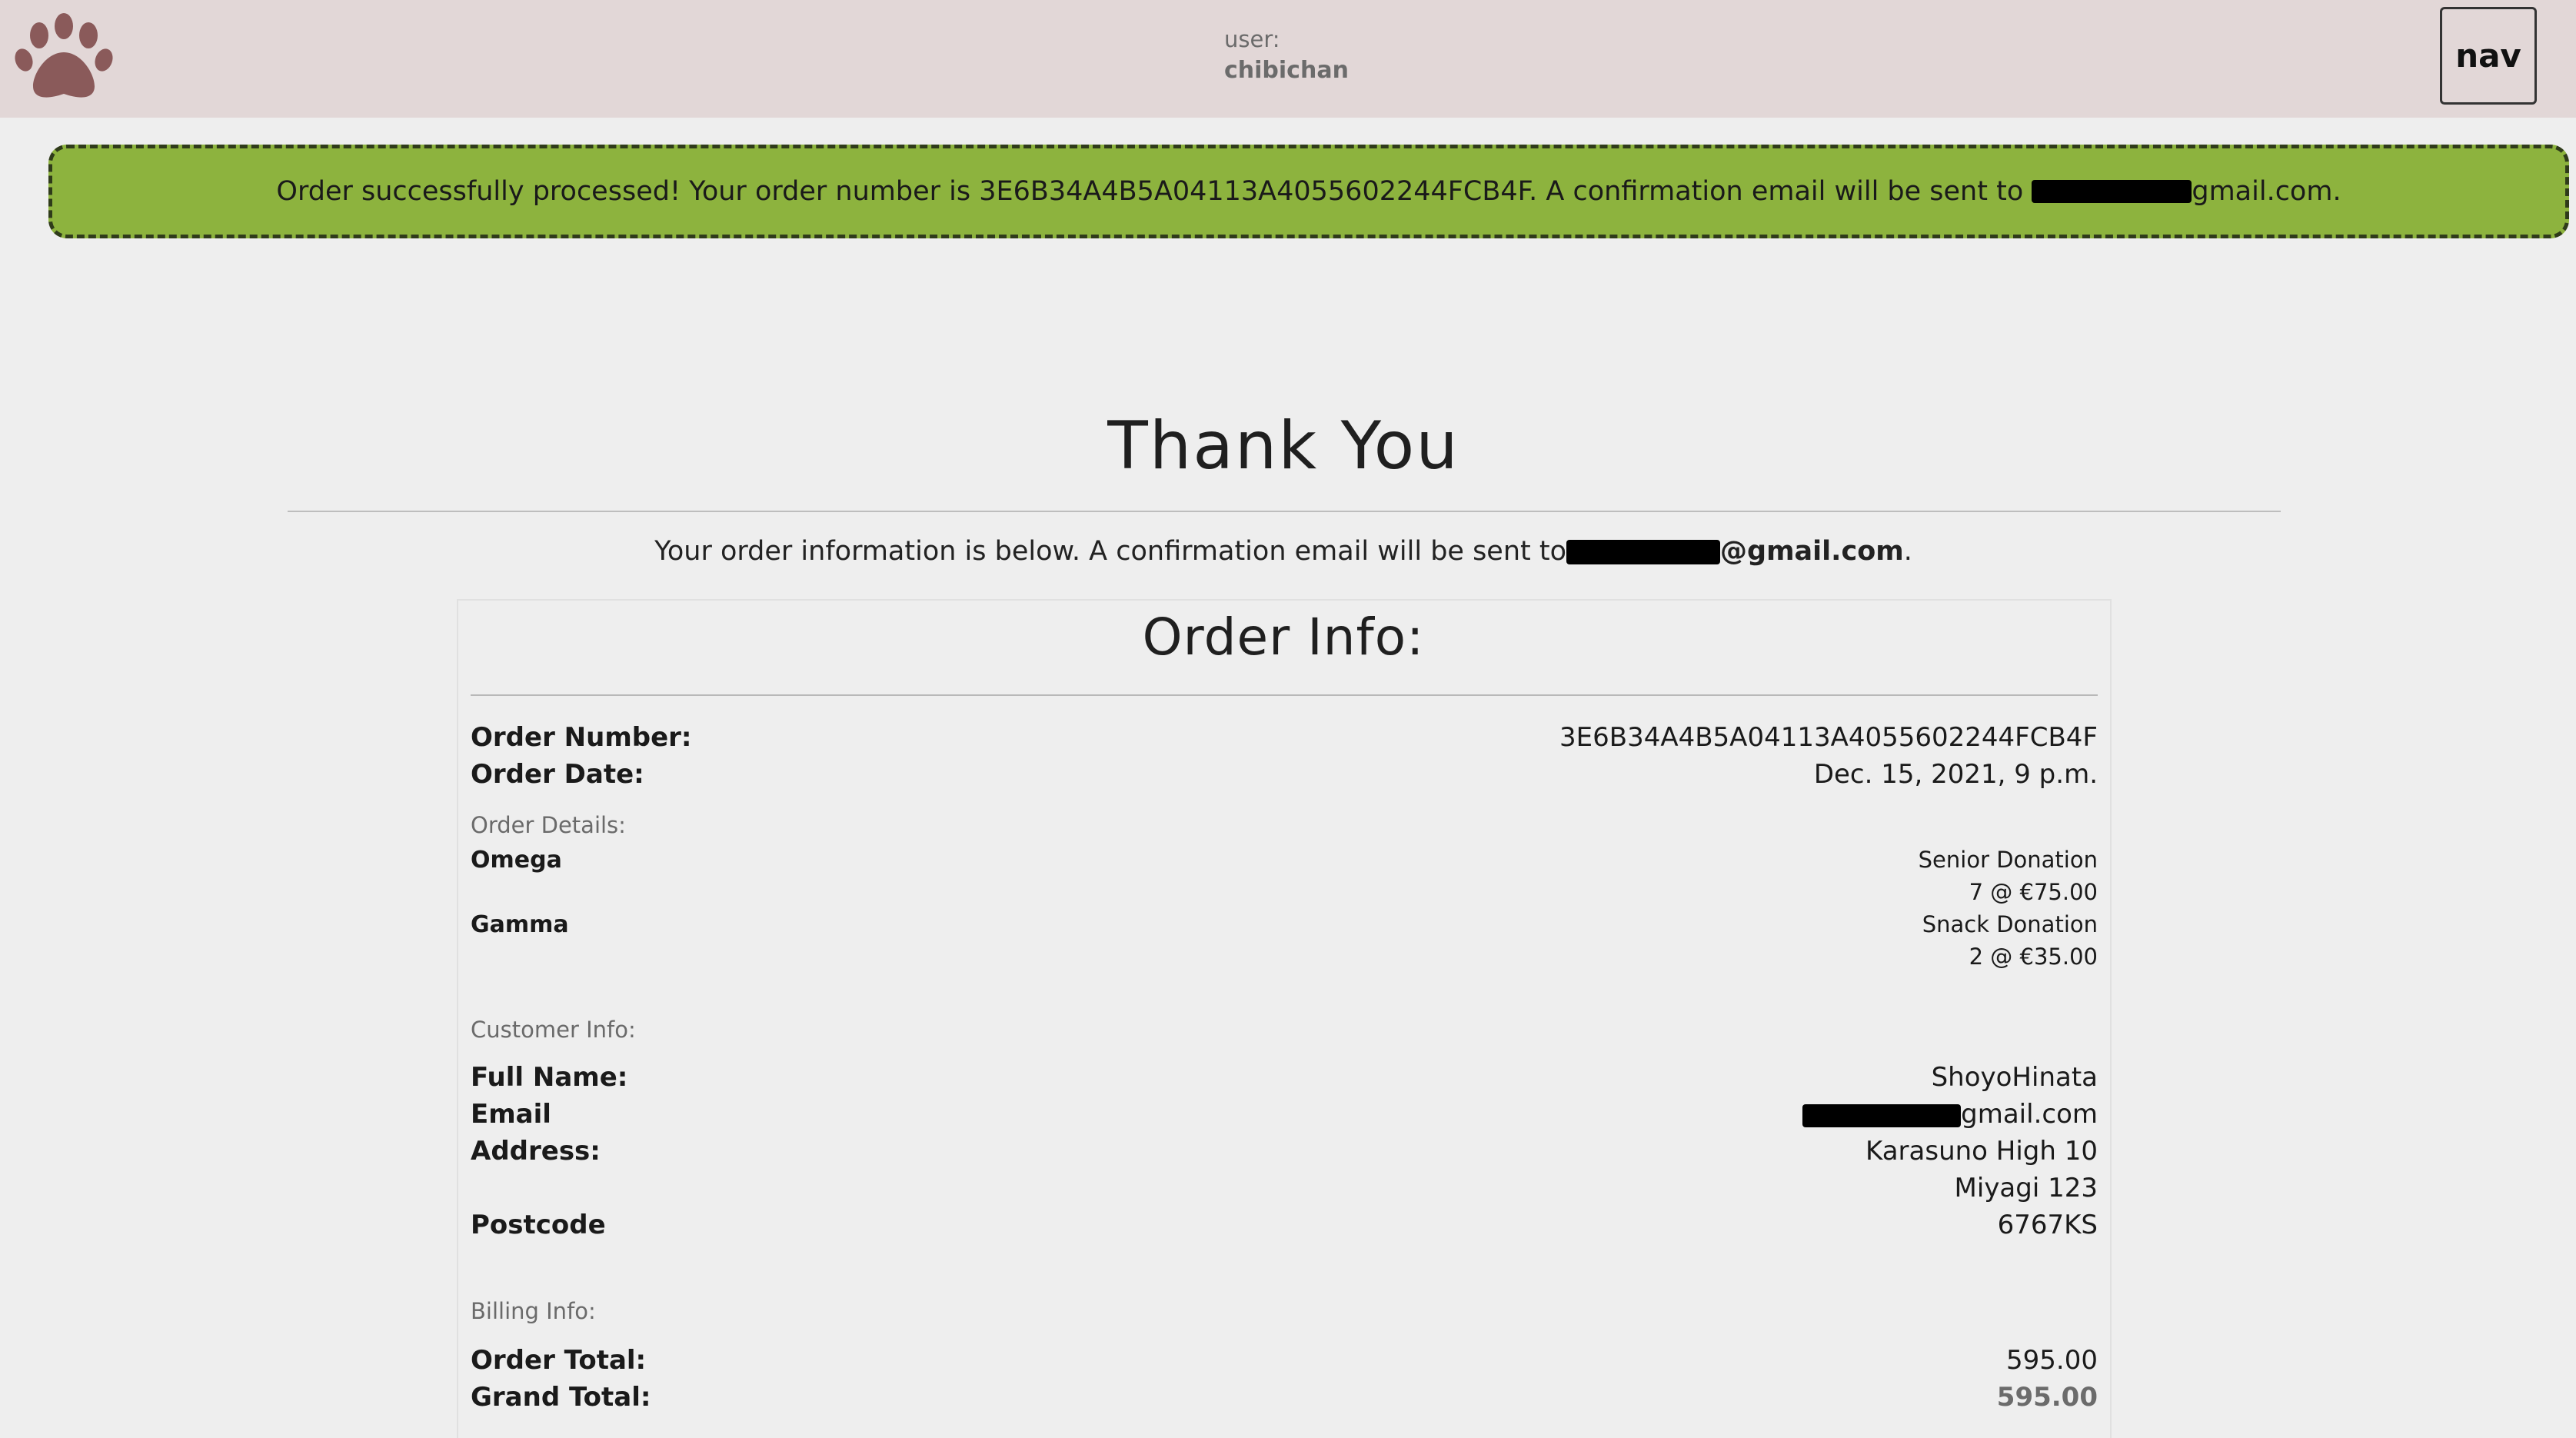 This screenshot has width=2576, height=1438. What do you see at coordinates (1283, 637) in the screenshot?
I see `order-info-title: Order Info:` at bounding box center [1283, 637].